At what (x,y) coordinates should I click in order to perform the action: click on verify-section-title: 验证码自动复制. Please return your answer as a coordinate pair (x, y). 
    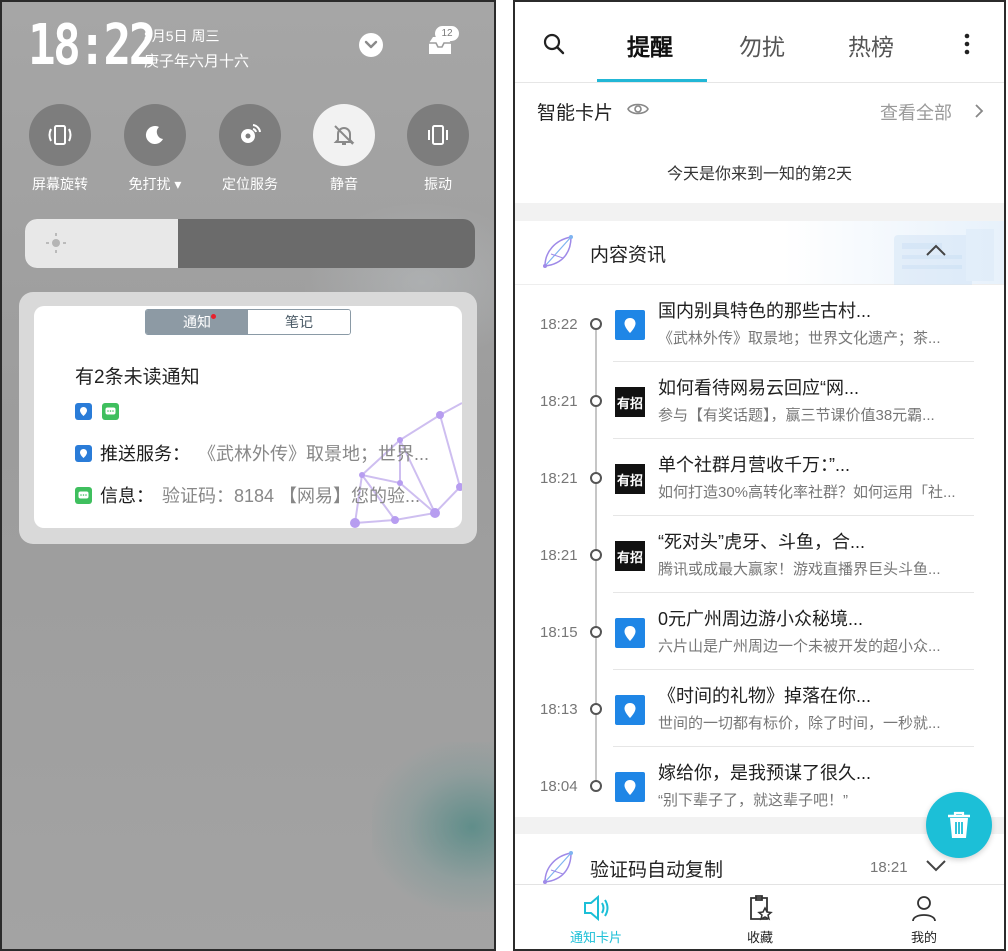
    Looking at the image, I should click on (656, 868).